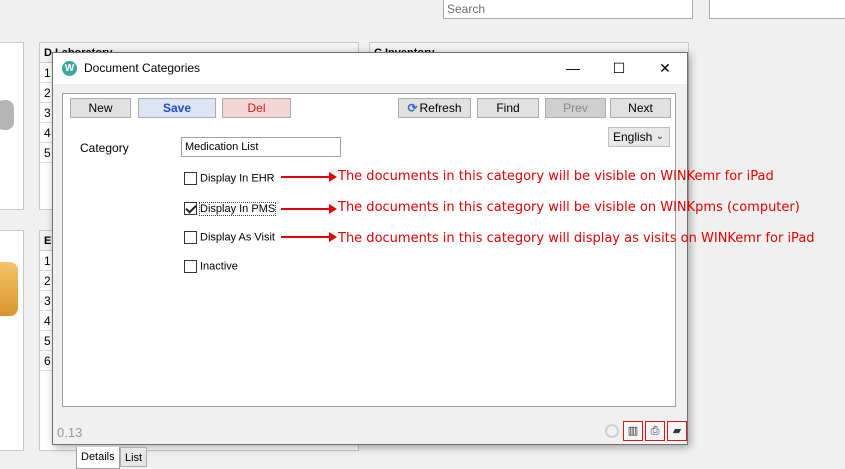  What do you see at coordinates (256, 108) in the screenshot?
I see `delete-button: Del` at bounding box center [256, 108].